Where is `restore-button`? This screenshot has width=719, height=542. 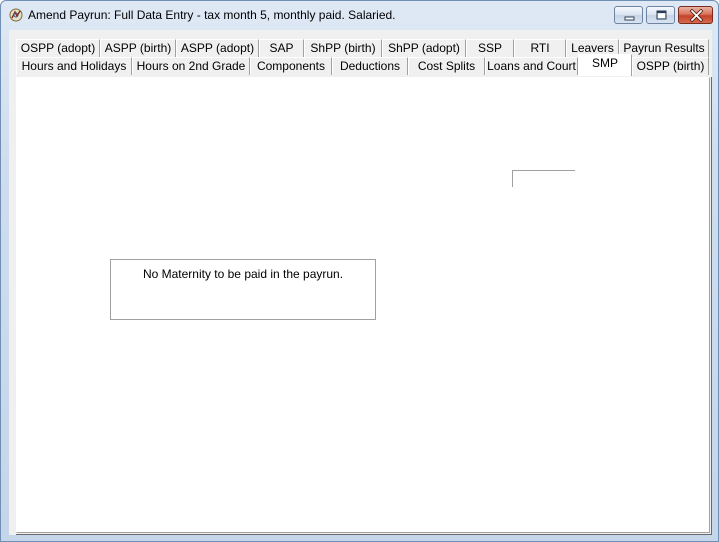 restore-button is located at coordinates (660, 15).